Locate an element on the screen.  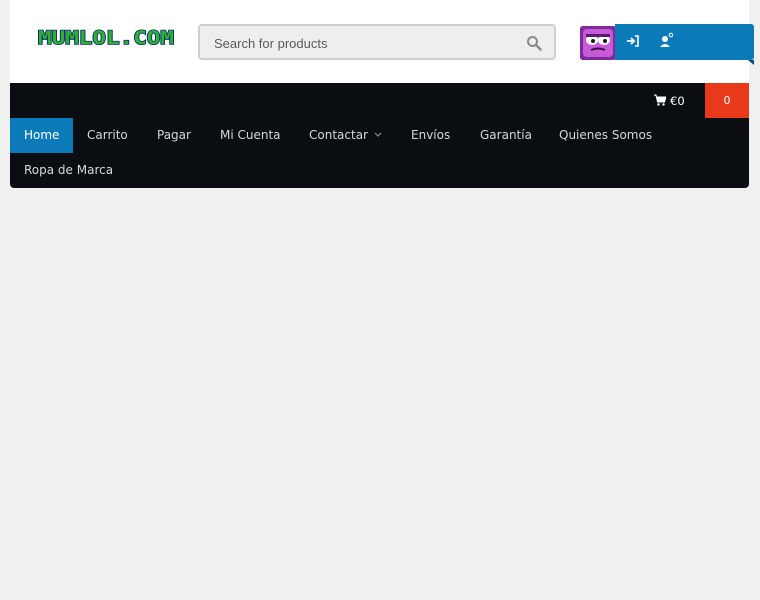
avatar is located at coordinates (598, 43).